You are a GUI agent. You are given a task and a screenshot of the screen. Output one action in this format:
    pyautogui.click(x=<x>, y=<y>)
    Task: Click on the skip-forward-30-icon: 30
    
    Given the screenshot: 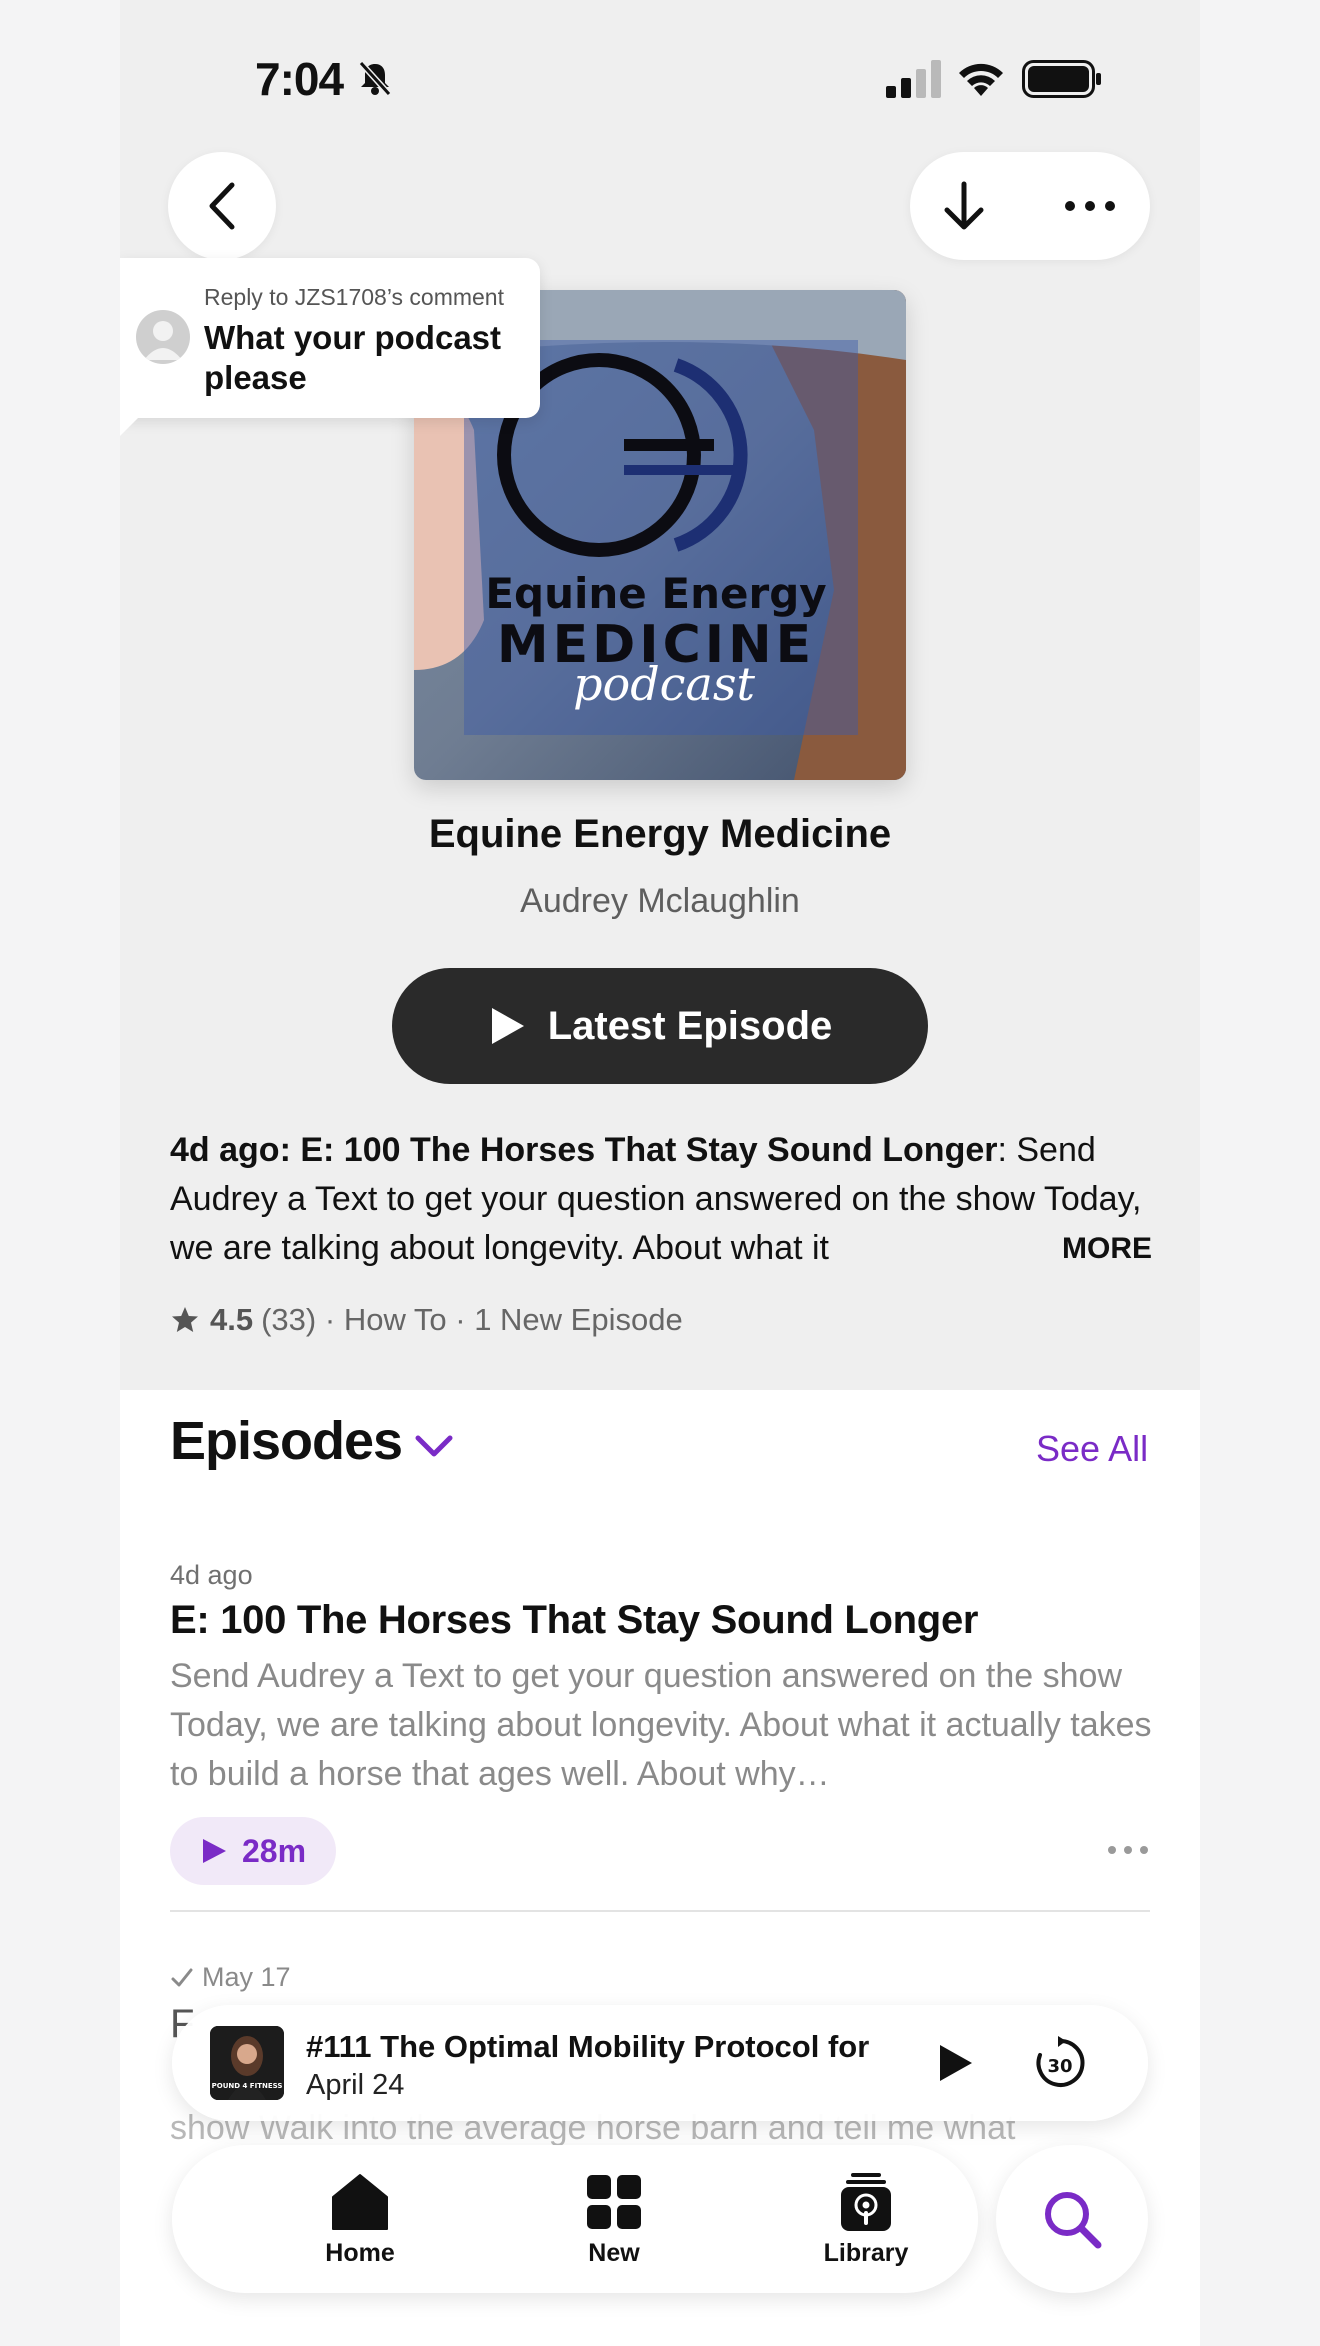 What is the action you would take?
    pyautogui.click(x=1060, y=2063)
    